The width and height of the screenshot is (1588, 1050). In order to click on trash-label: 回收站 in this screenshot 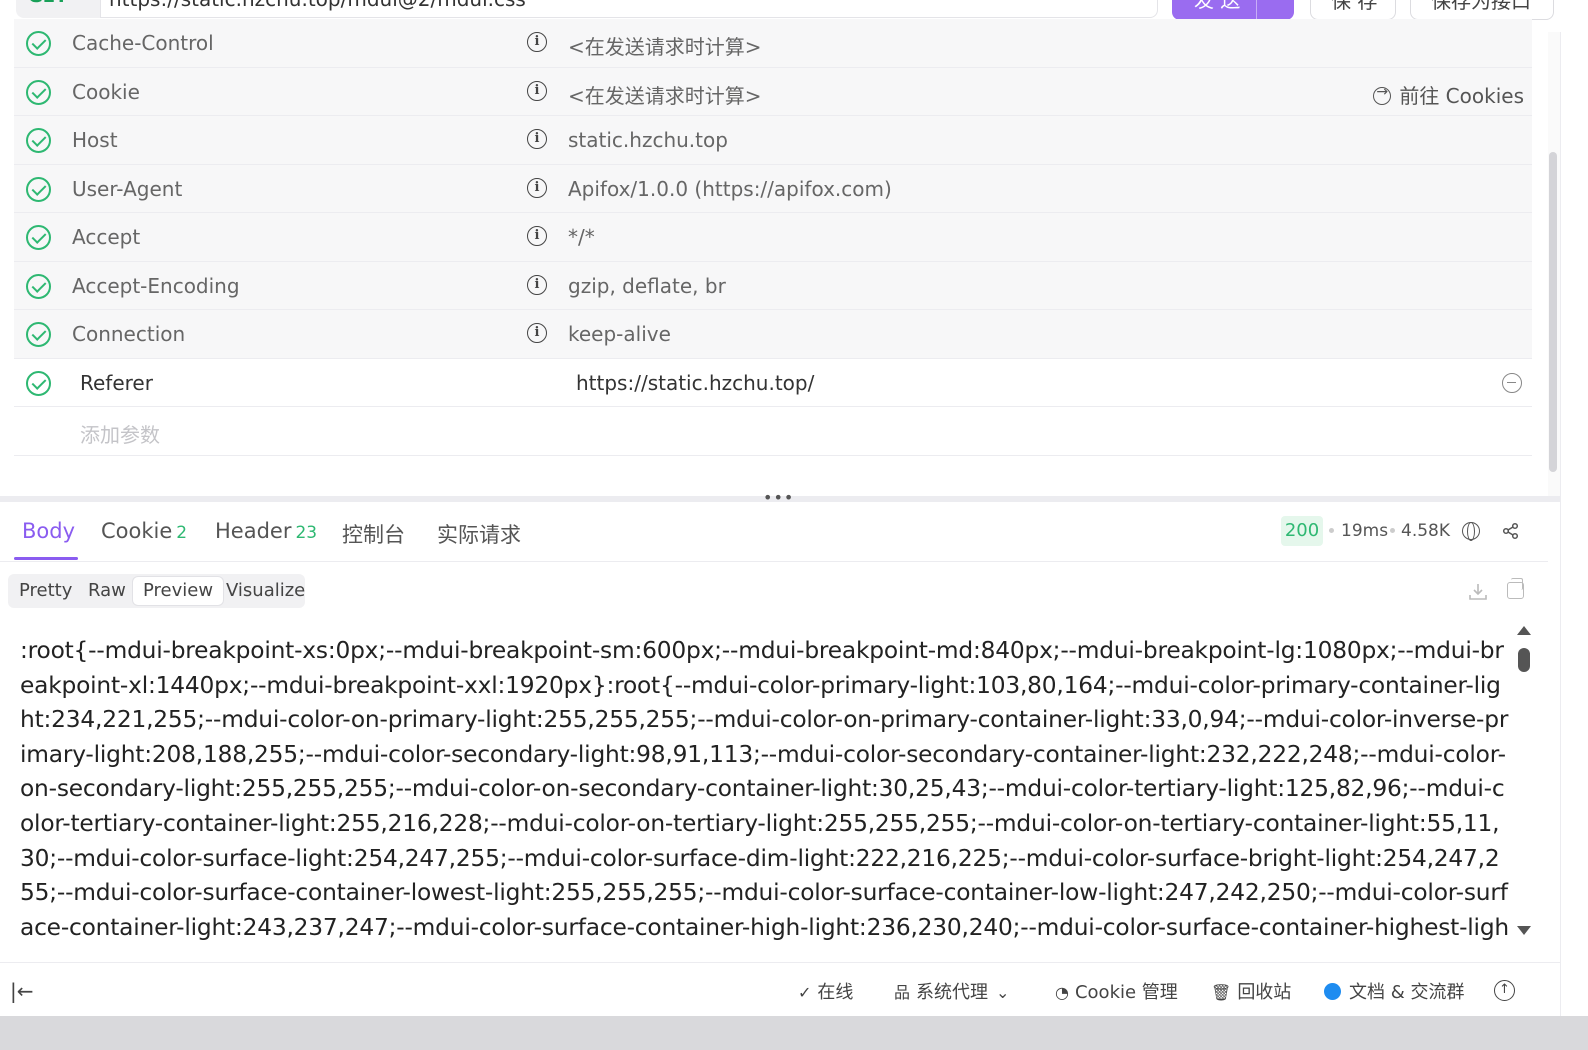, I will do `click(1264, 992)`.